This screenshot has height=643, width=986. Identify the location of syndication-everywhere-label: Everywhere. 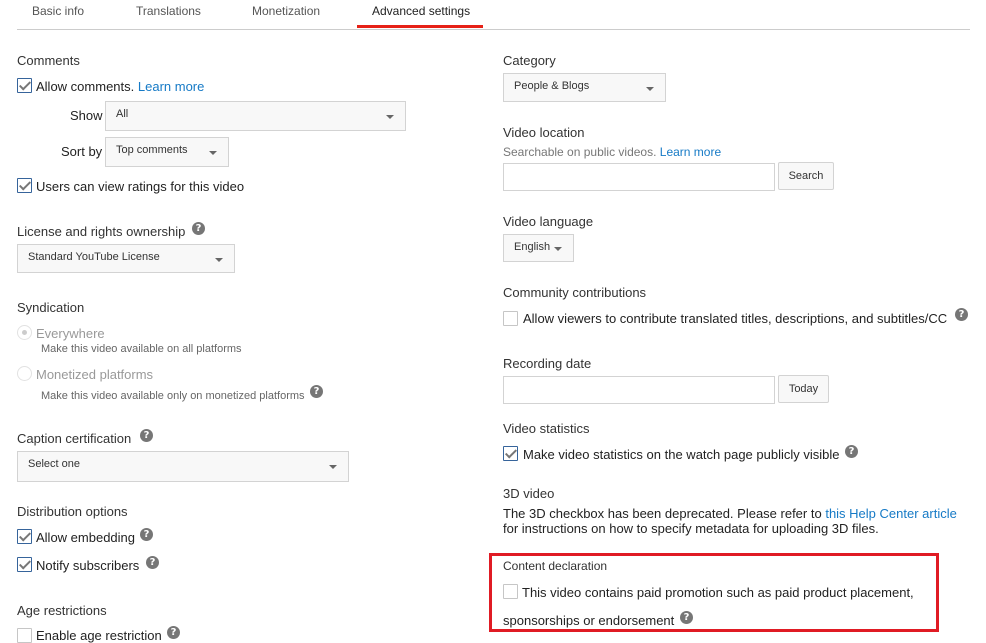
(70, 333).